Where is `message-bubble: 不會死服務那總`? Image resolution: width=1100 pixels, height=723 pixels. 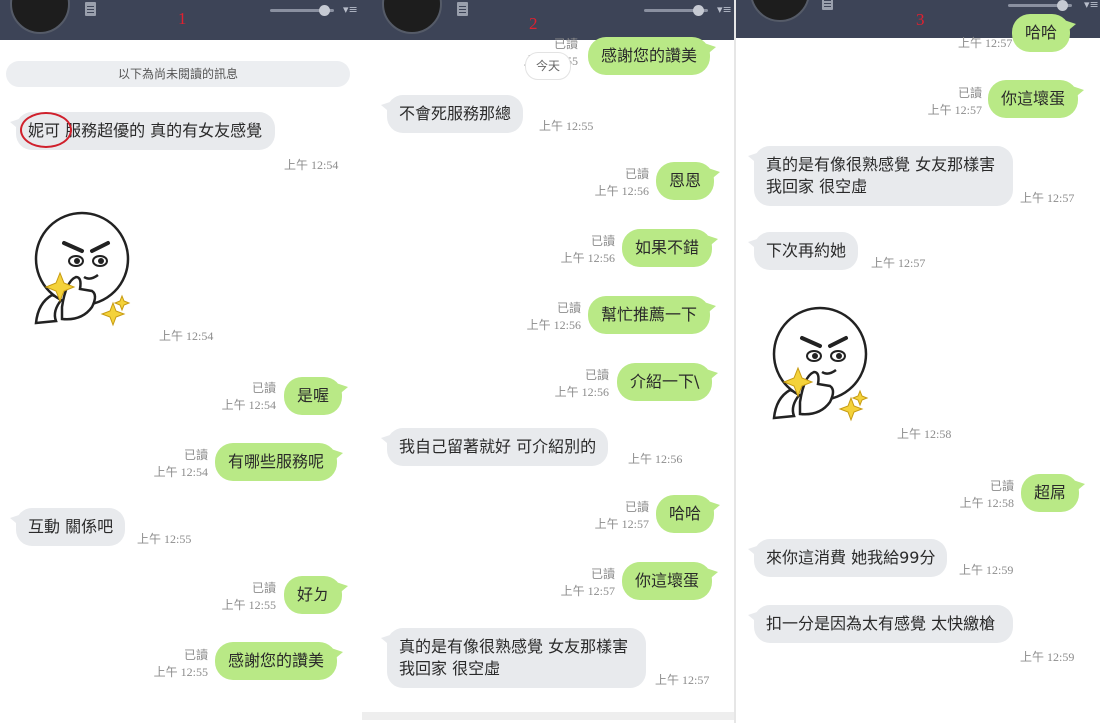 message-bubble: 不會死服務那總 is located at coordinates (452, 114).